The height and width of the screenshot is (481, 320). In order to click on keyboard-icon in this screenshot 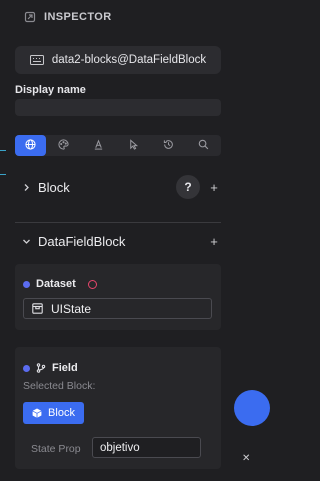, I will do `click(36, 60)`.